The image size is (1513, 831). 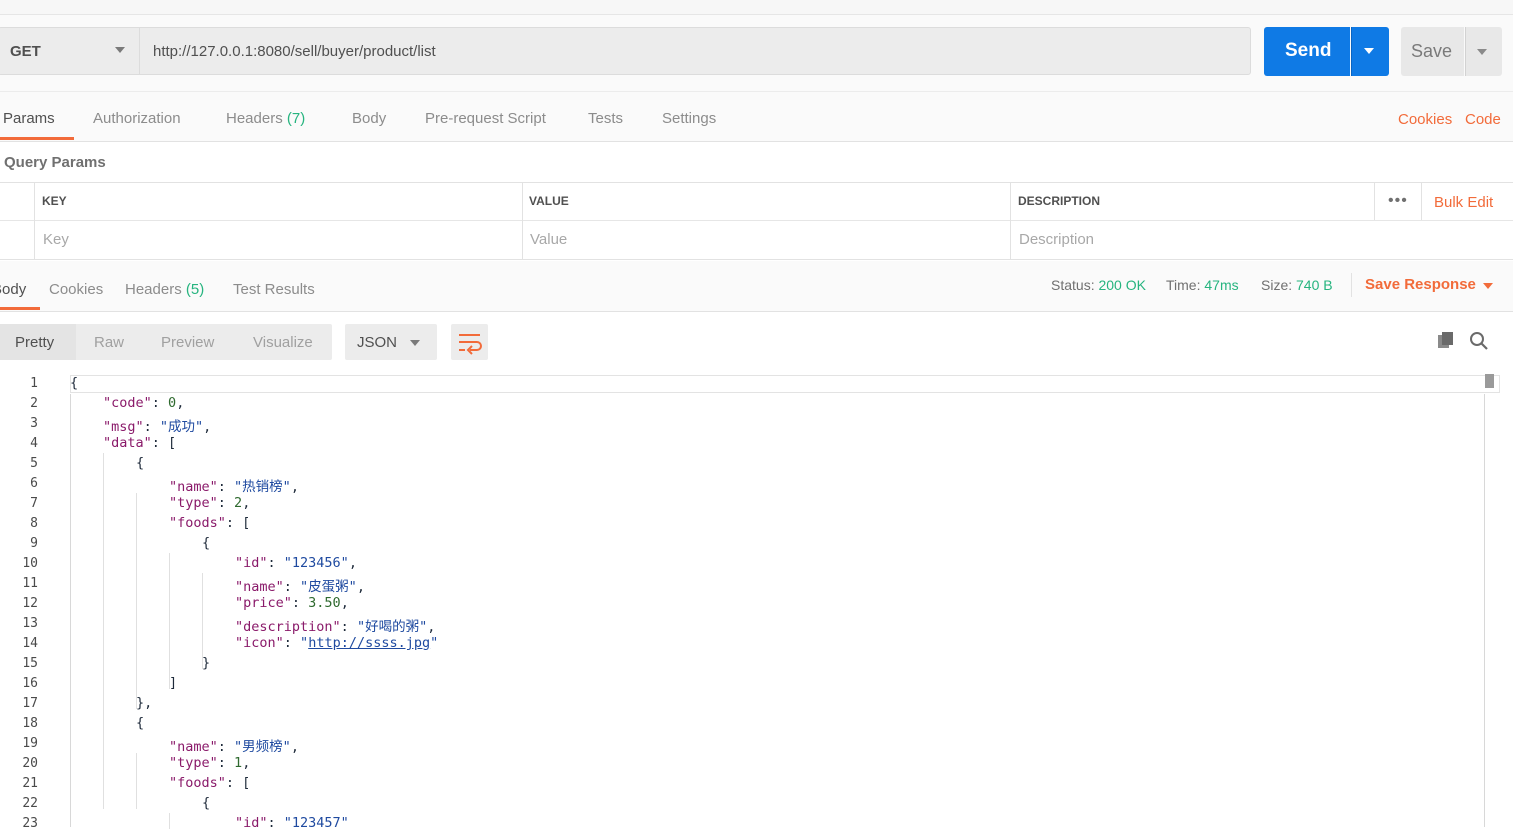 I want to click on code-token: "name", so click(x=193, y=747).